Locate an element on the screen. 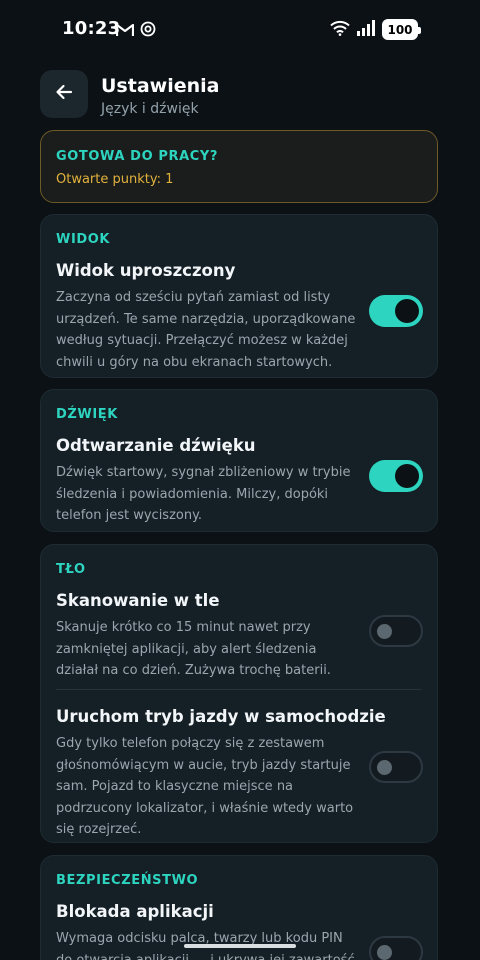  gmail-icon is located at coordinates (125, 31).